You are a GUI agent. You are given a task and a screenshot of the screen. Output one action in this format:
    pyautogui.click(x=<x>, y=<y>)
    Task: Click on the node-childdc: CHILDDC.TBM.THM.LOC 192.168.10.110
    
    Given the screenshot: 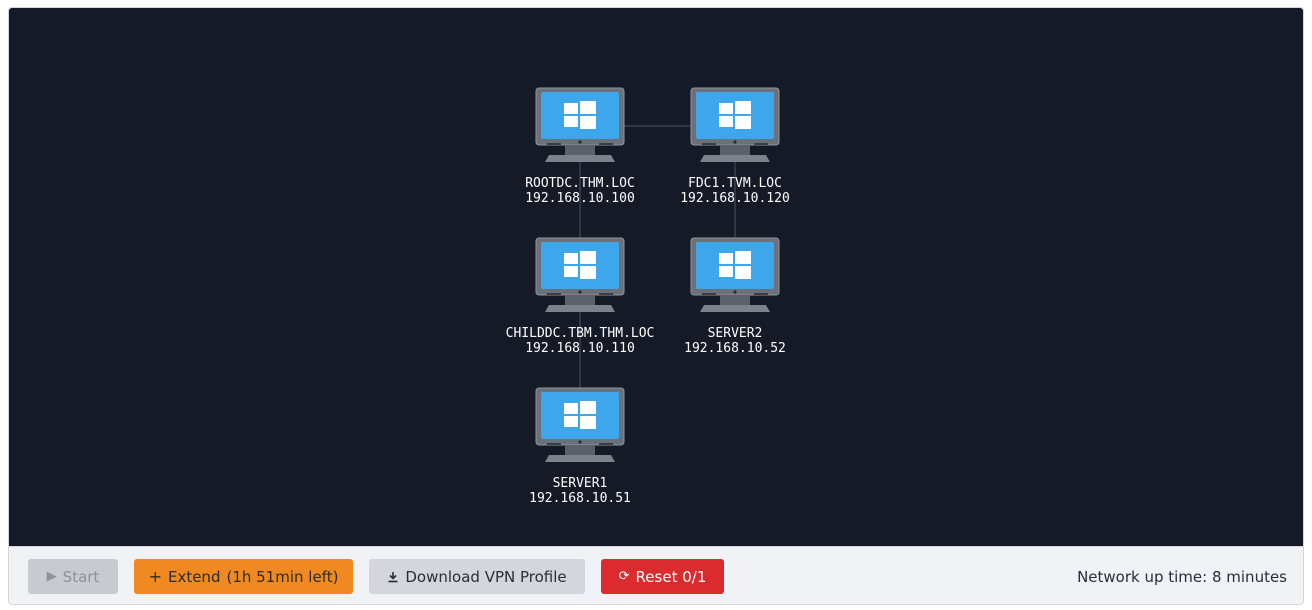 What is the action you would take?
    pyautogui.click(x=580, y=296)
    